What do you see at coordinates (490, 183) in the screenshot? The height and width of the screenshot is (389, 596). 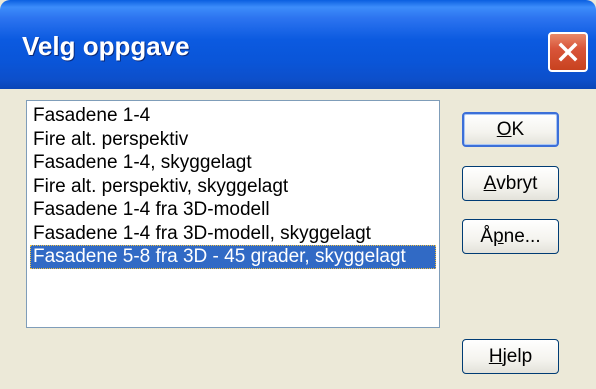 I see `cancel-accelerator: A` at bounding box center [490, 183].